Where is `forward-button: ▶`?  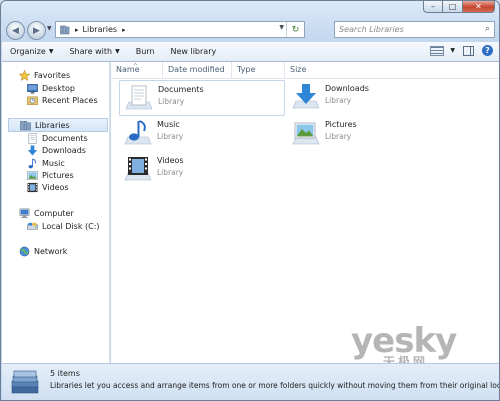
forward-button: ▶ is located at coordinates (36, 30).